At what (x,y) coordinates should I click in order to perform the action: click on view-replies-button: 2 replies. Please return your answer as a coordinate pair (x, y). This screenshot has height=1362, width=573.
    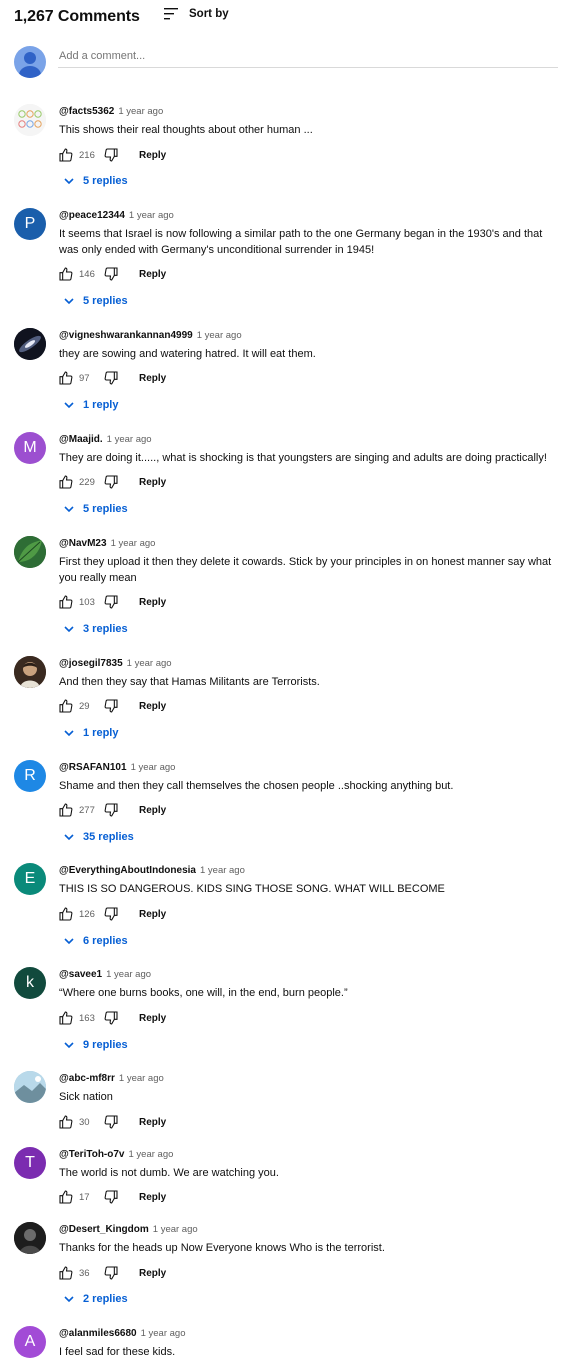
    Looking at the image, I should click on (95, 1299).